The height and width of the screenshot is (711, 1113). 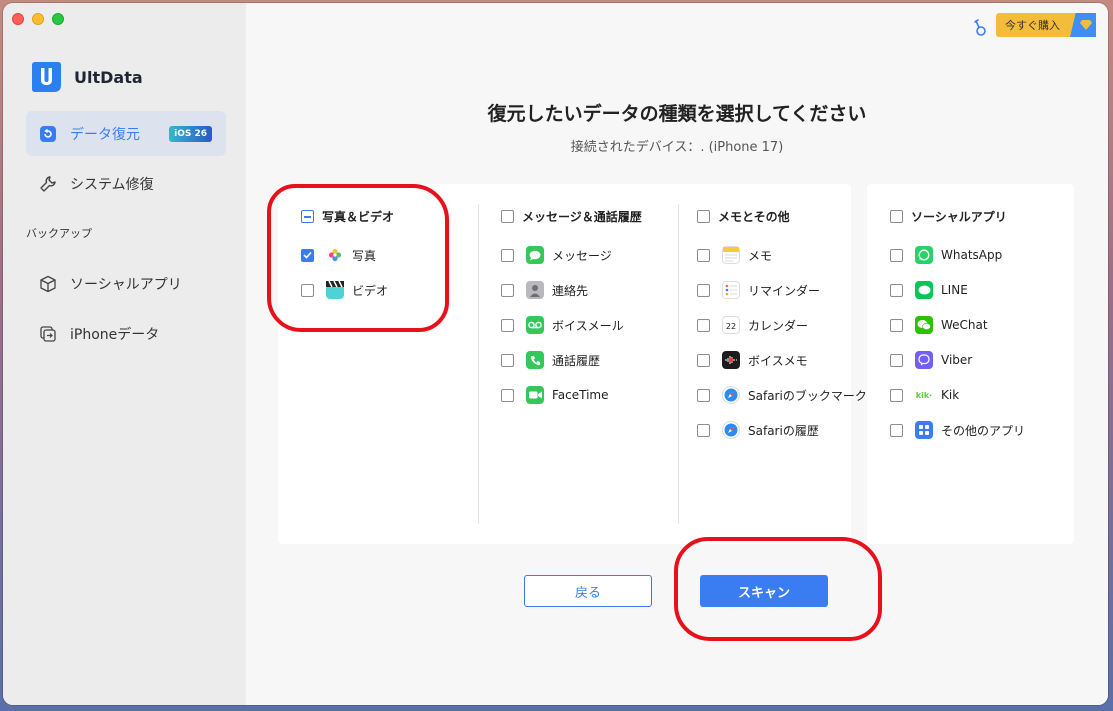 I want to click on list-item-viber: Viber, so click(x=931, y=360).